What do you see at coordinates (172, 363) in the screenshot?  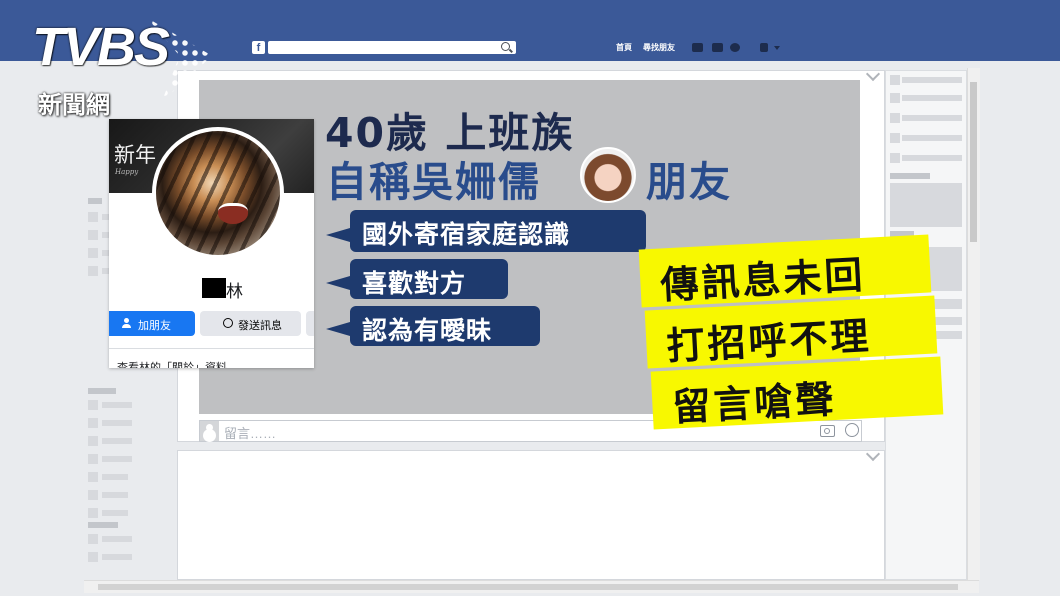 I see `about-link: 查看林的「關於」資料` at bounding box center [172, 363].